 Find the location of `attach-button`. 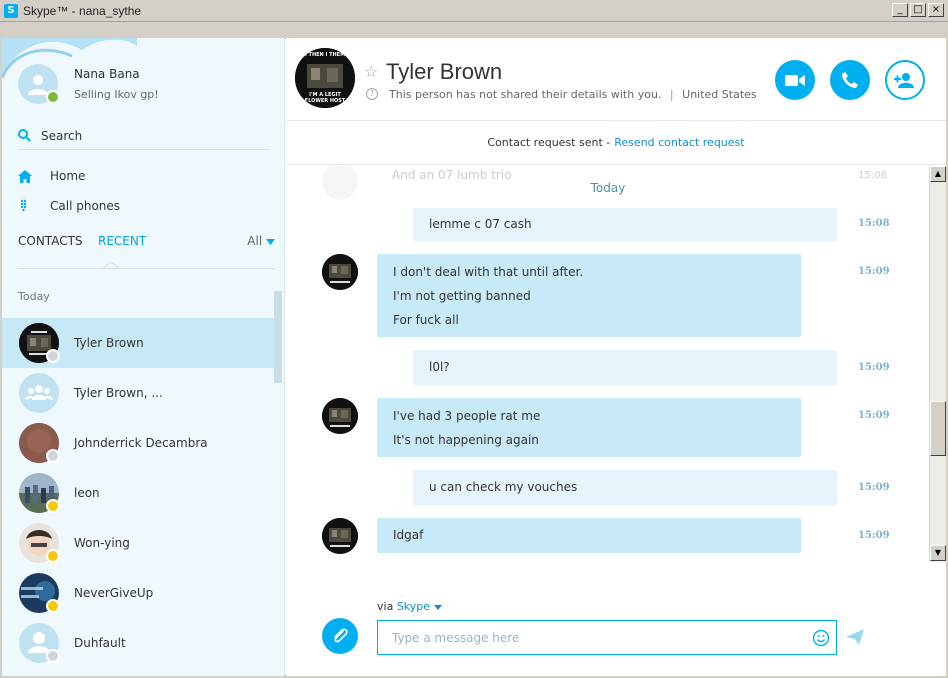

attach-button is located at coordinates (340, 636).